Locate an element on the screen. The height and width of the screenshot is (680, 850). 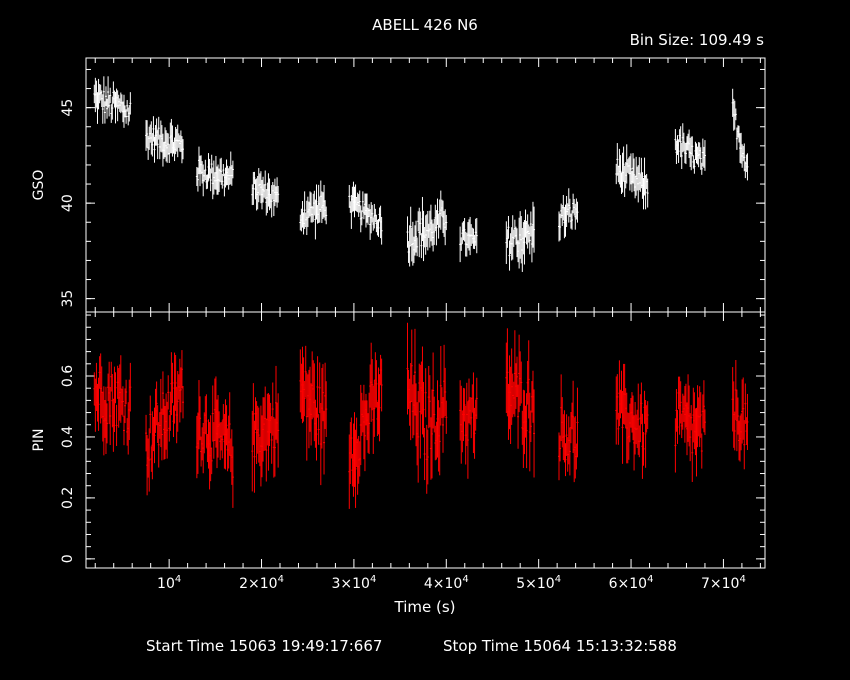
y-tick-label: 0.6 is located at coordinates (68, 376).